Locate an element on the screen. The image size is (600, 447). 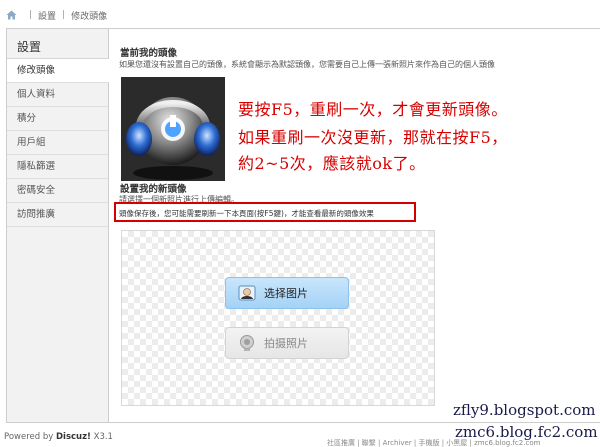
choose-image-button: 选择图片 is located at coordinates (287, 293).